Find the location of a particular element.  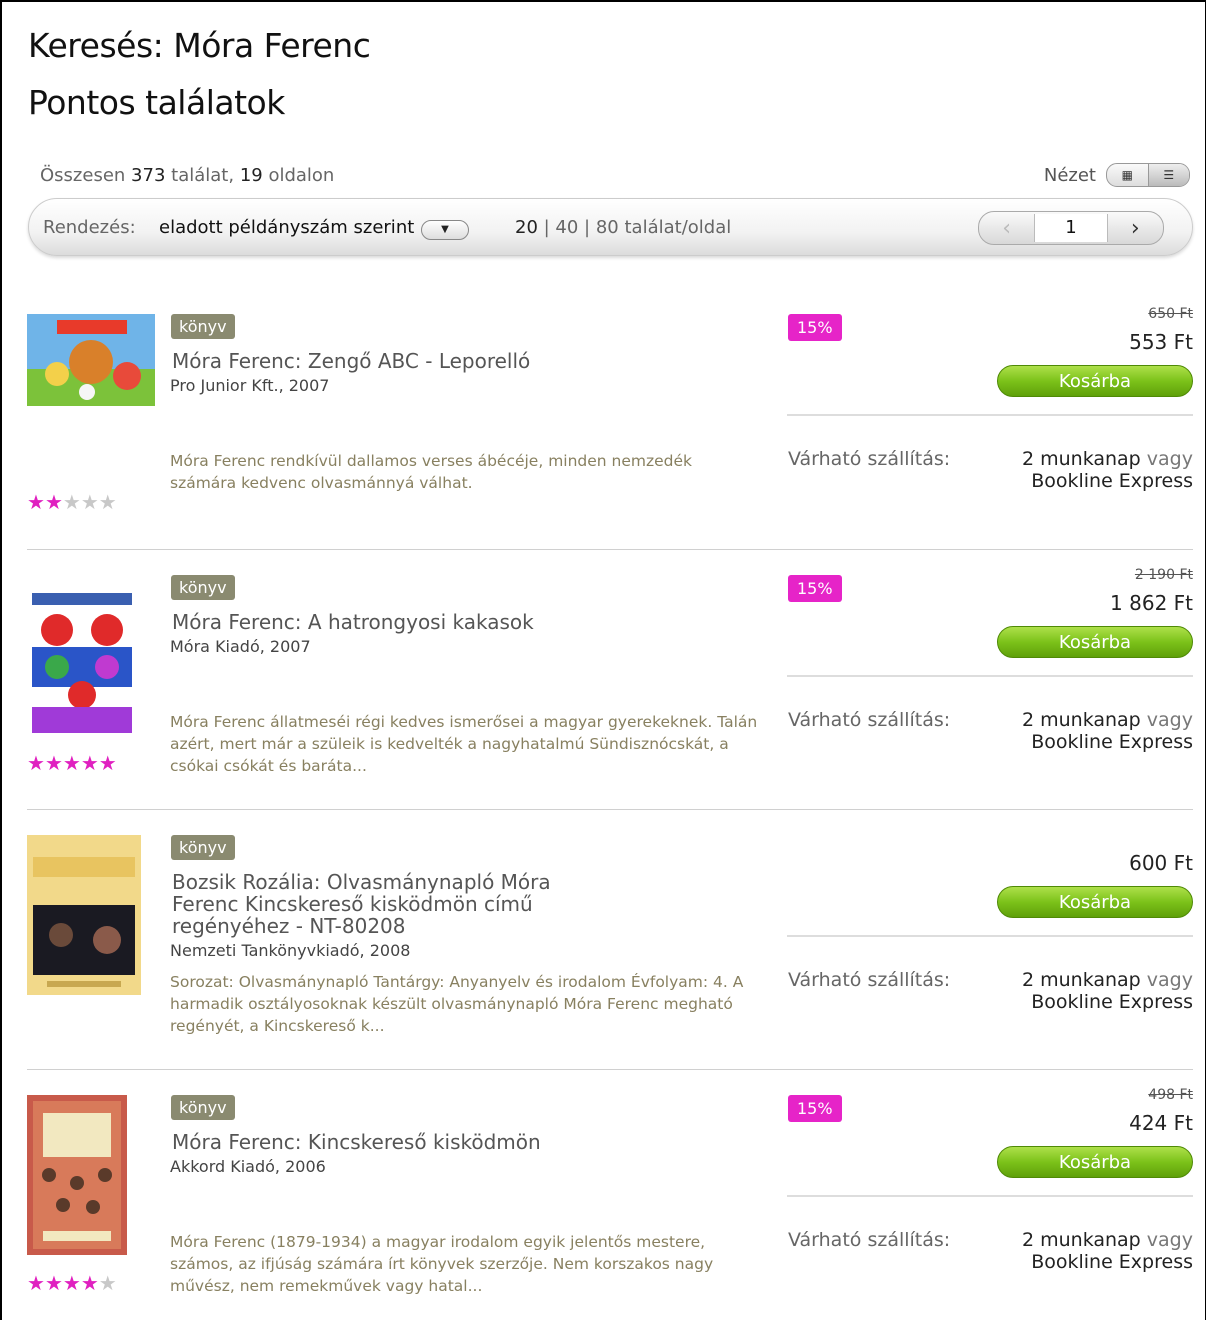

book-publisher: Móra Kiadó, 2007 is located at coordinates (240, 646).